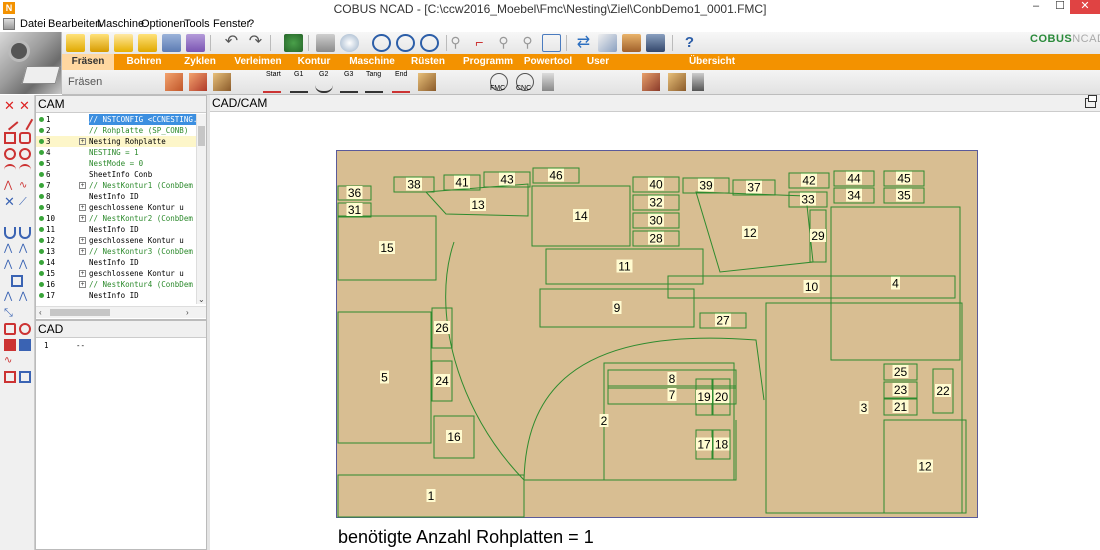  I want to click on menu-optionen: Optionen, so click(163, 24).